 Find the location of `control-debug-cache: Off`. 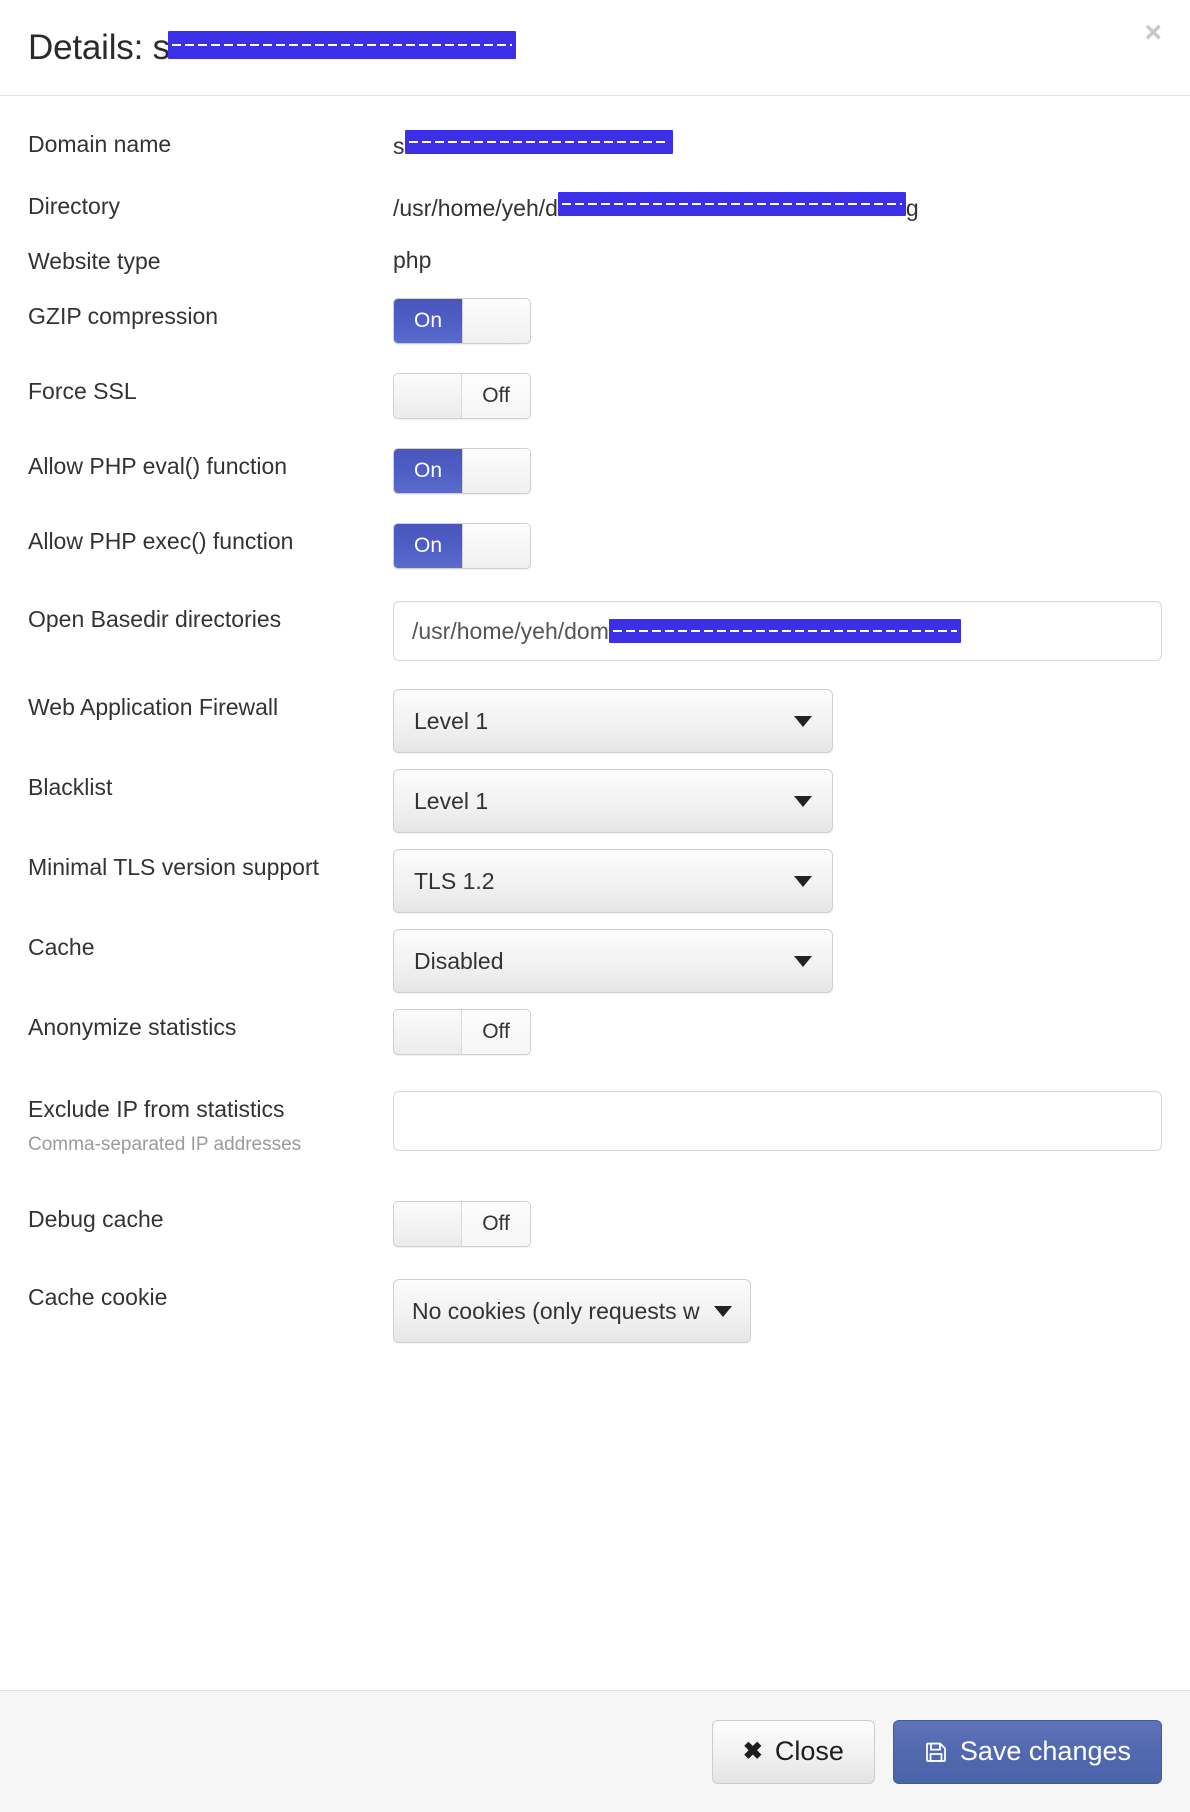

control-debug-cache: Off is located at coordinates (777, 1226).